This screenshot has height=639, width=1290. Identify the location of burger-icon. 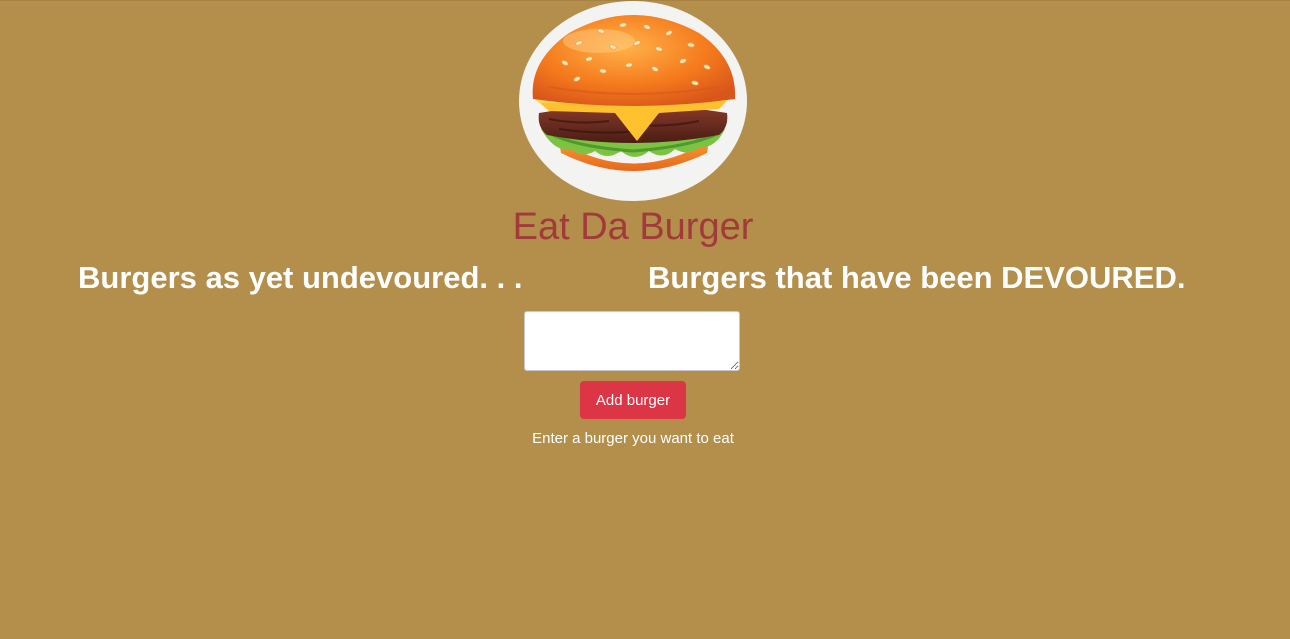
(634, 93).